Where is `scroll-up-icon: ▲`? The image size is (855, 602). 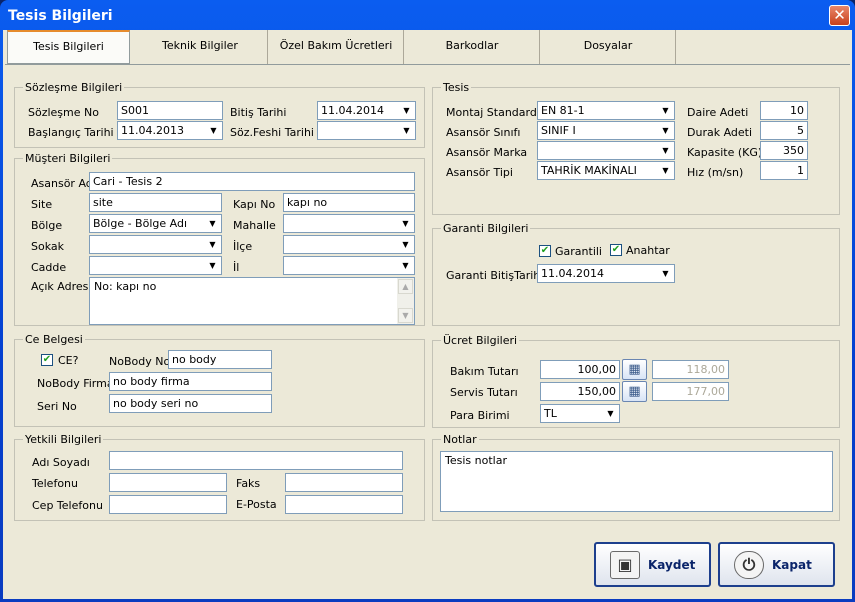
scroll-up-icon: ▲ is located at coordinates (405, 286).